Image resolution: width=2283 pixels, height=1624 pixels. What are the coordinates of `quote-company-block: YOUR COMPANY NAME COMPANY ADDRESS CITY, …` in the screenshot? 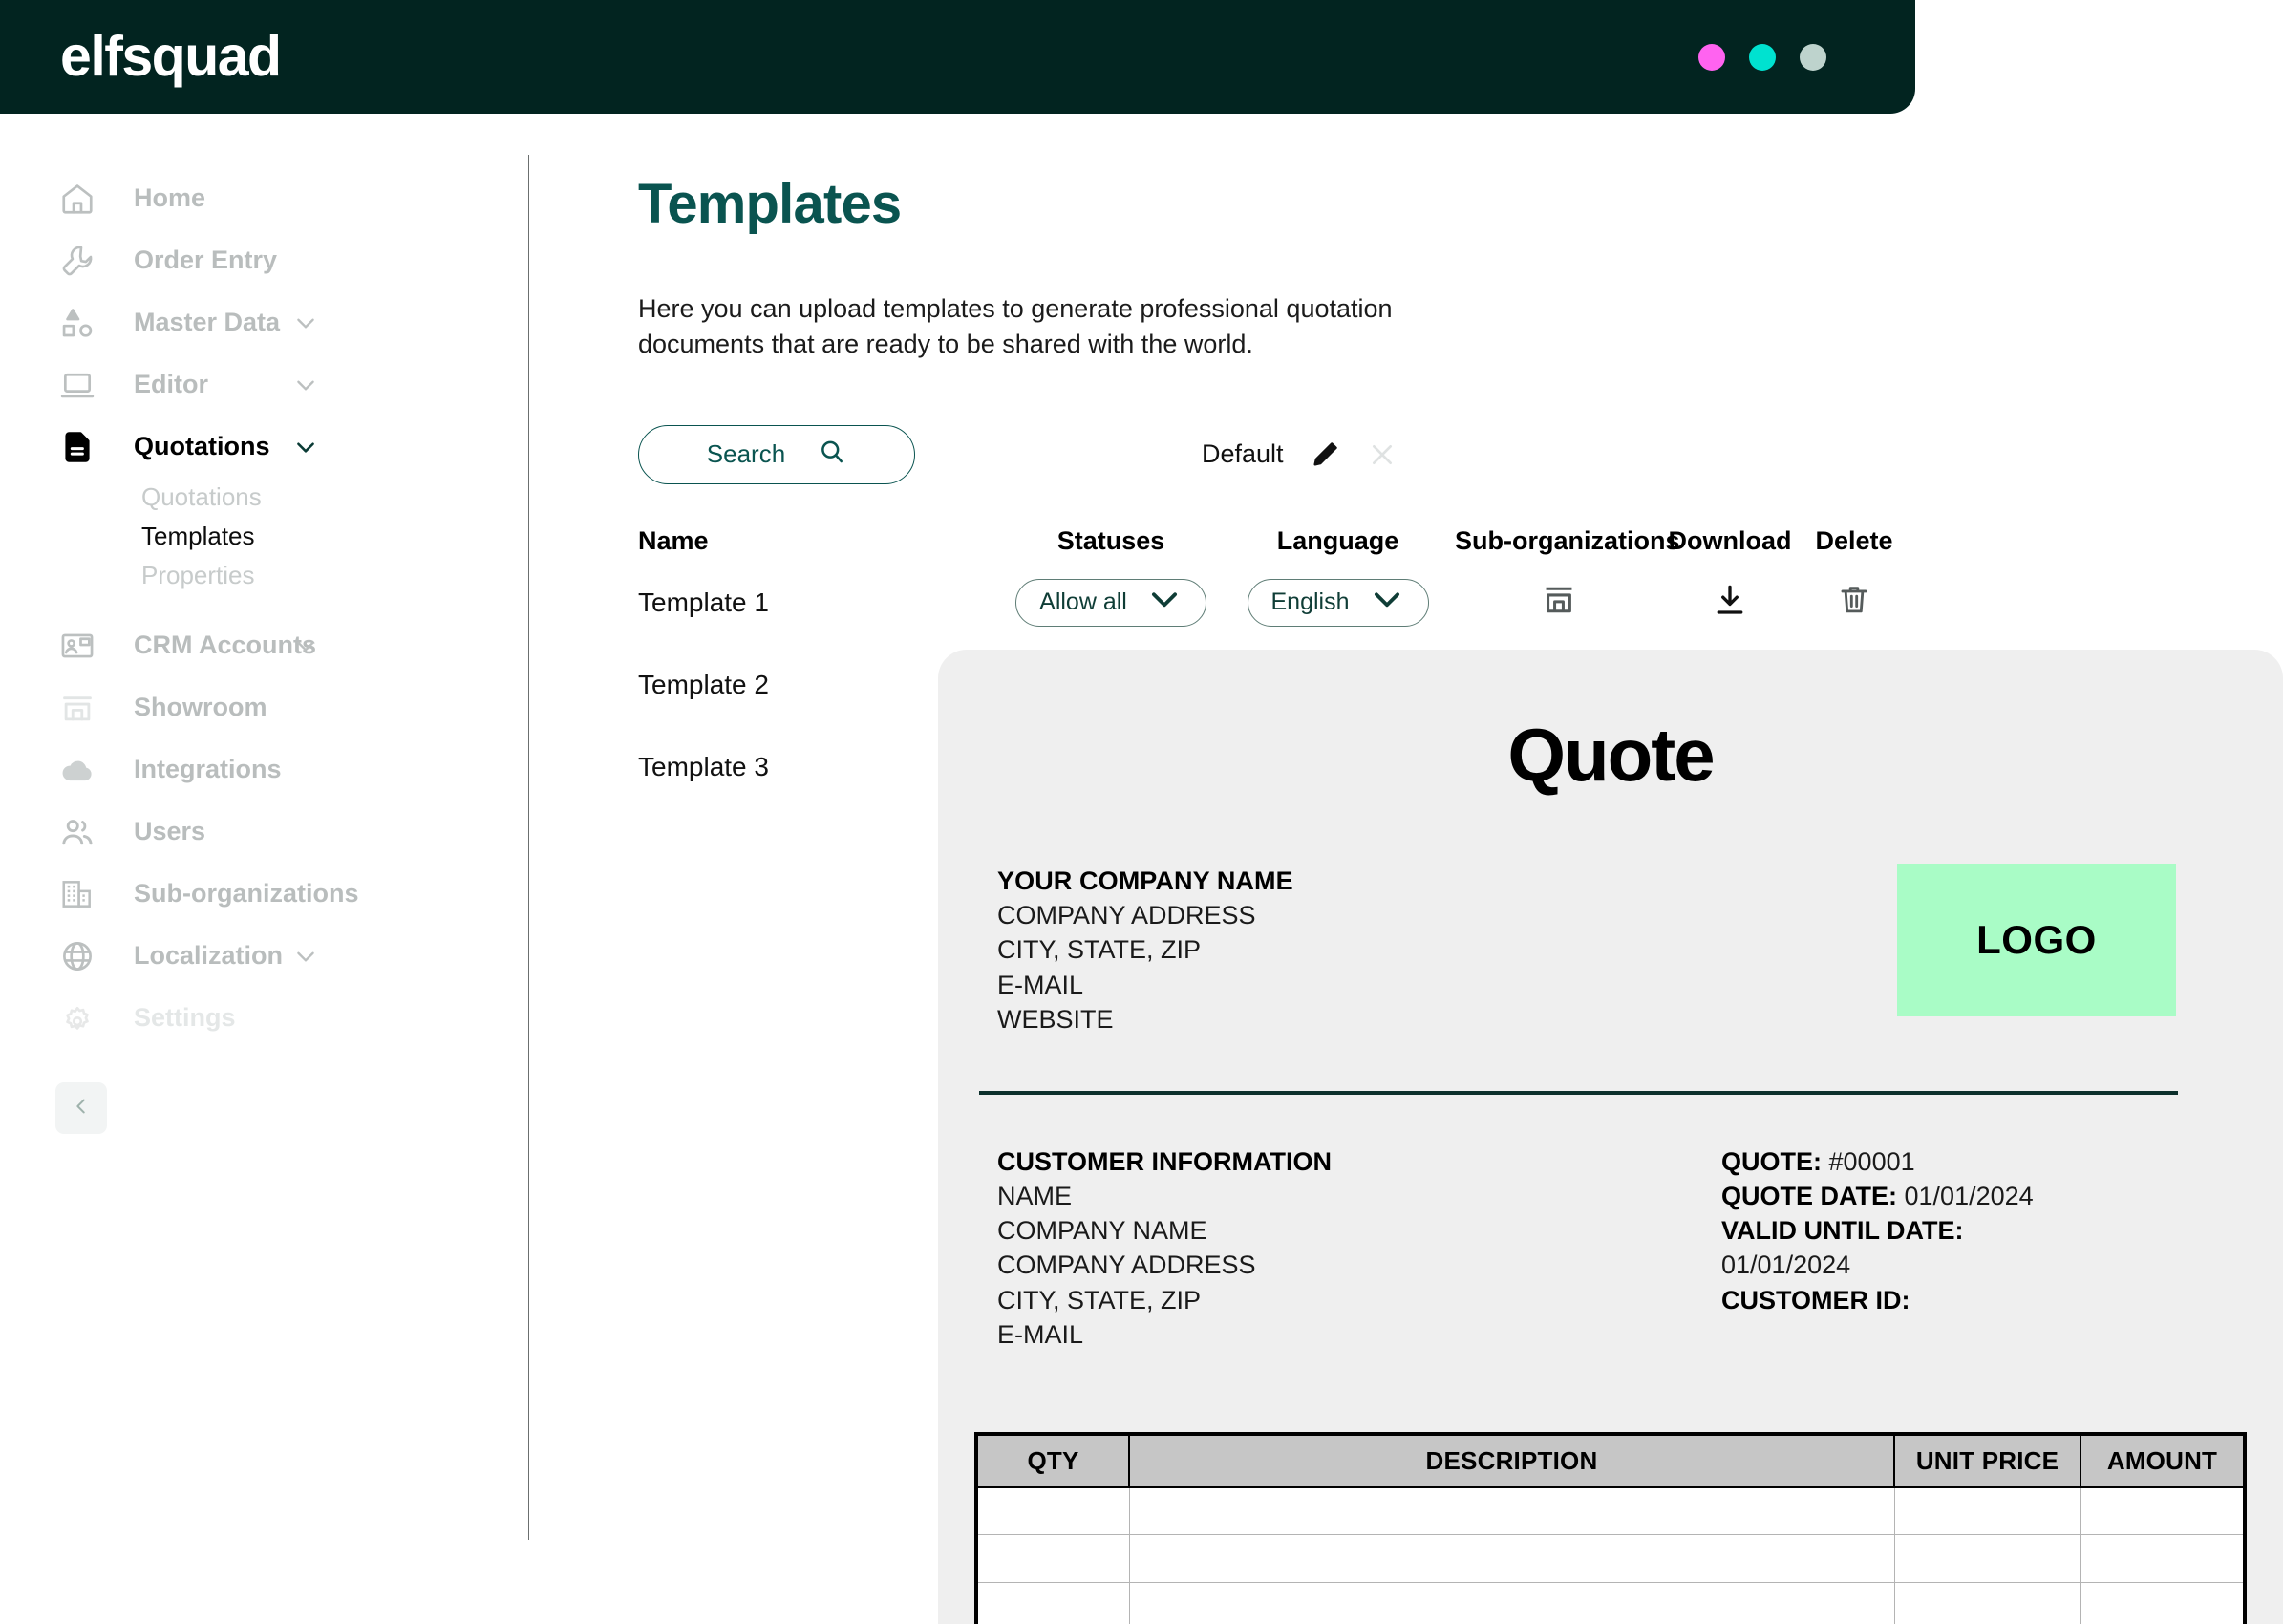 It's located at (1587, 950).